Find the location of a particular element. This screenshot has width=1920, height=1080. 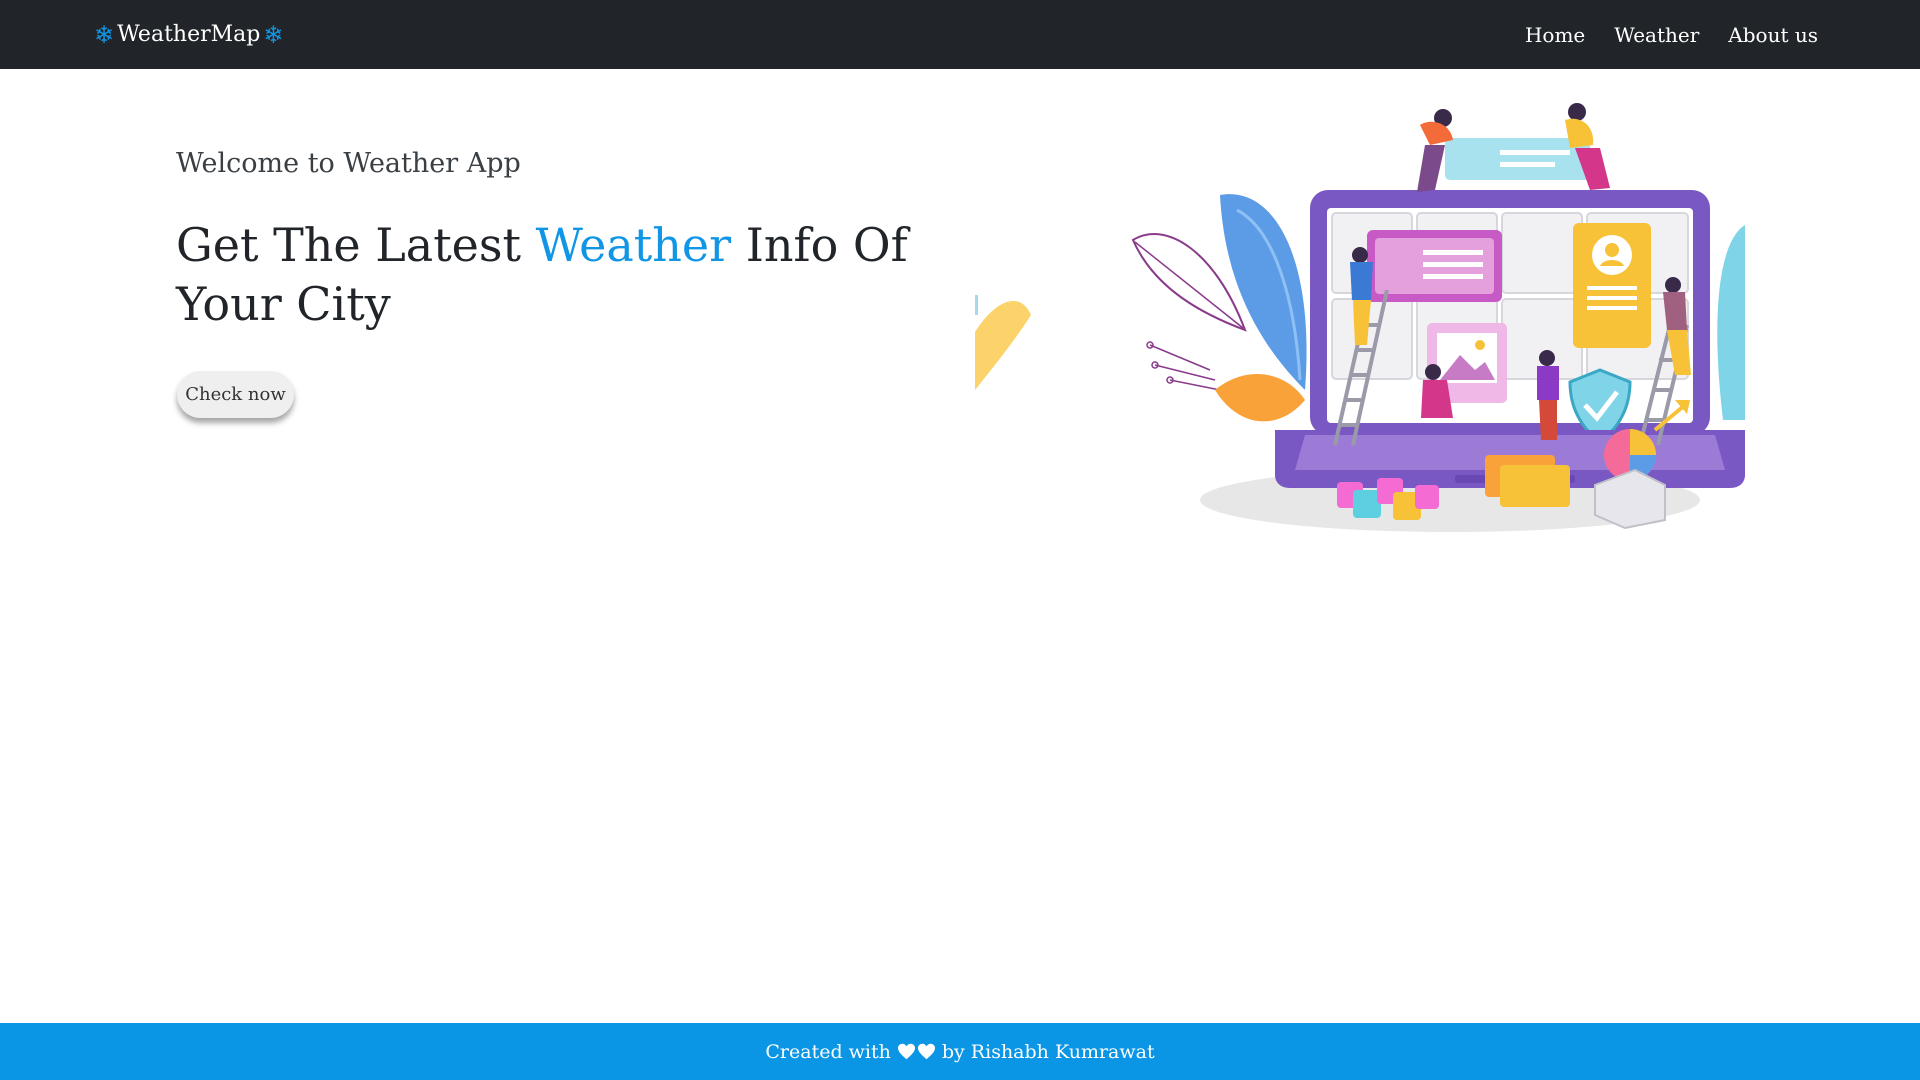

hero-headline: Get The Latest Weather Info Of Your City is located at coordinates (546, 275).